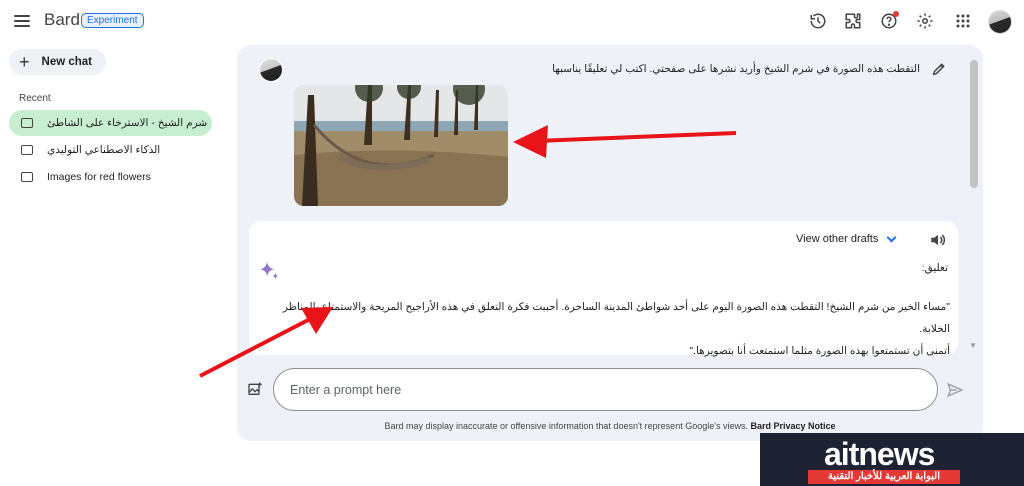  I want to click on bard-sparkle-icon, so click(269, 271).